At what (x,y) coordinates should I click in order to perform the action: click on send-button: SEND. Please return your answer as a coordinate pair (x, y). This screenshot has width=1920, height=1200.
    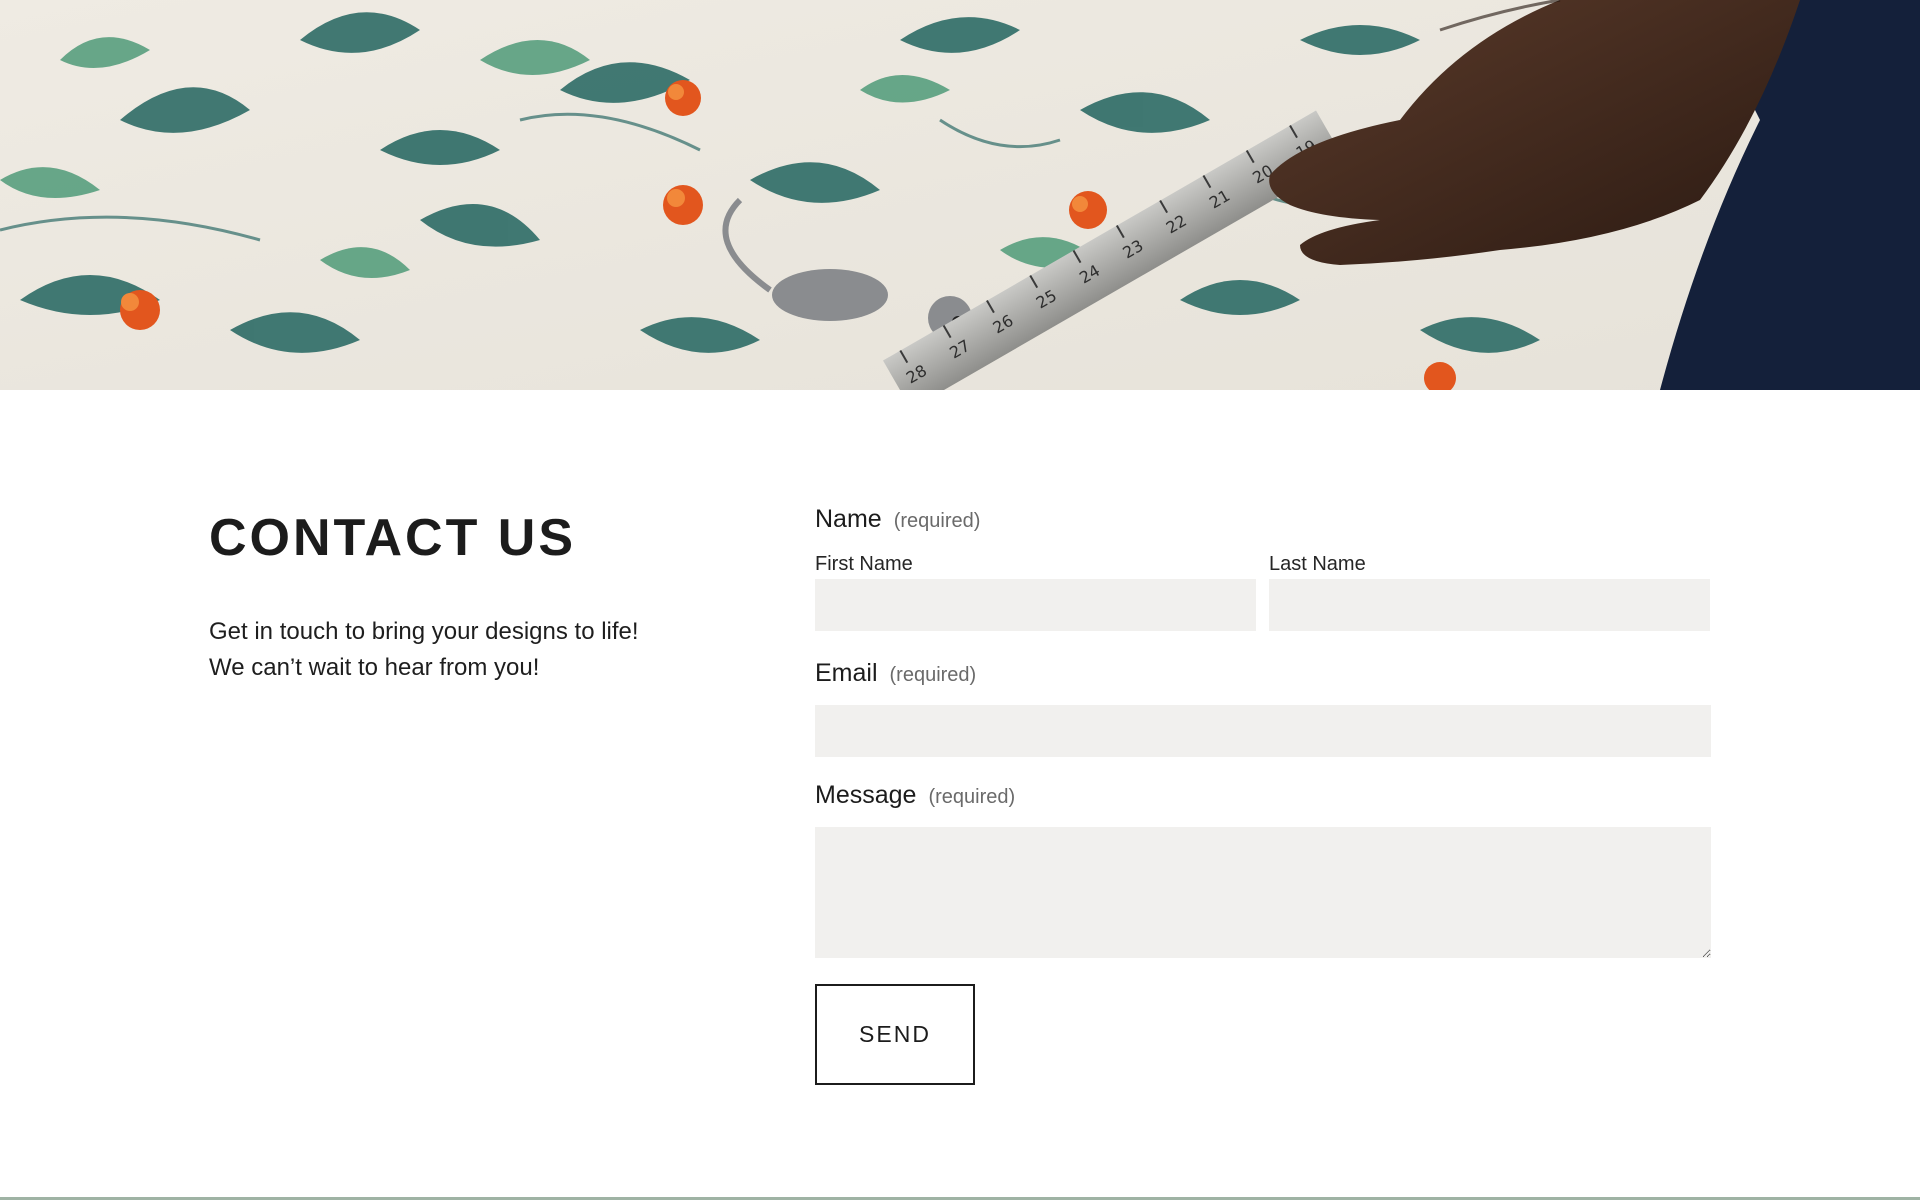
    Looking at the image, I should click on (895, 1034).